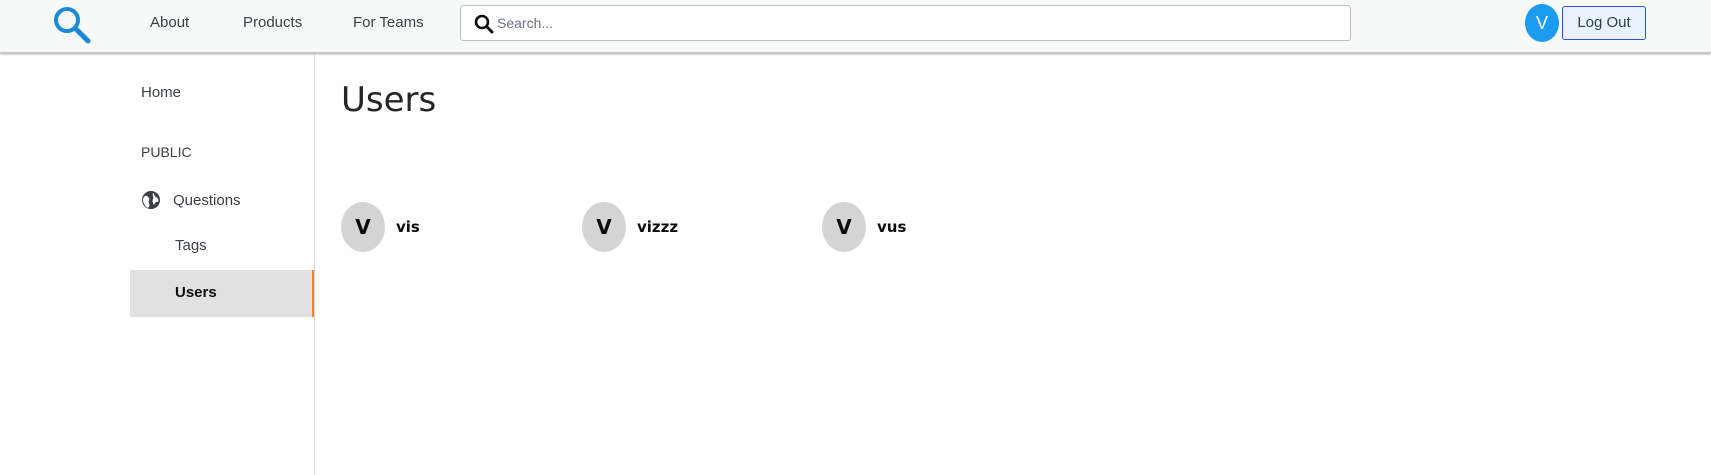 This screenshot has width=1711, height=475. Describe the element at coordinates (161, 92) in the screenshot. I see `sidebar-item-home: Home` at that location.